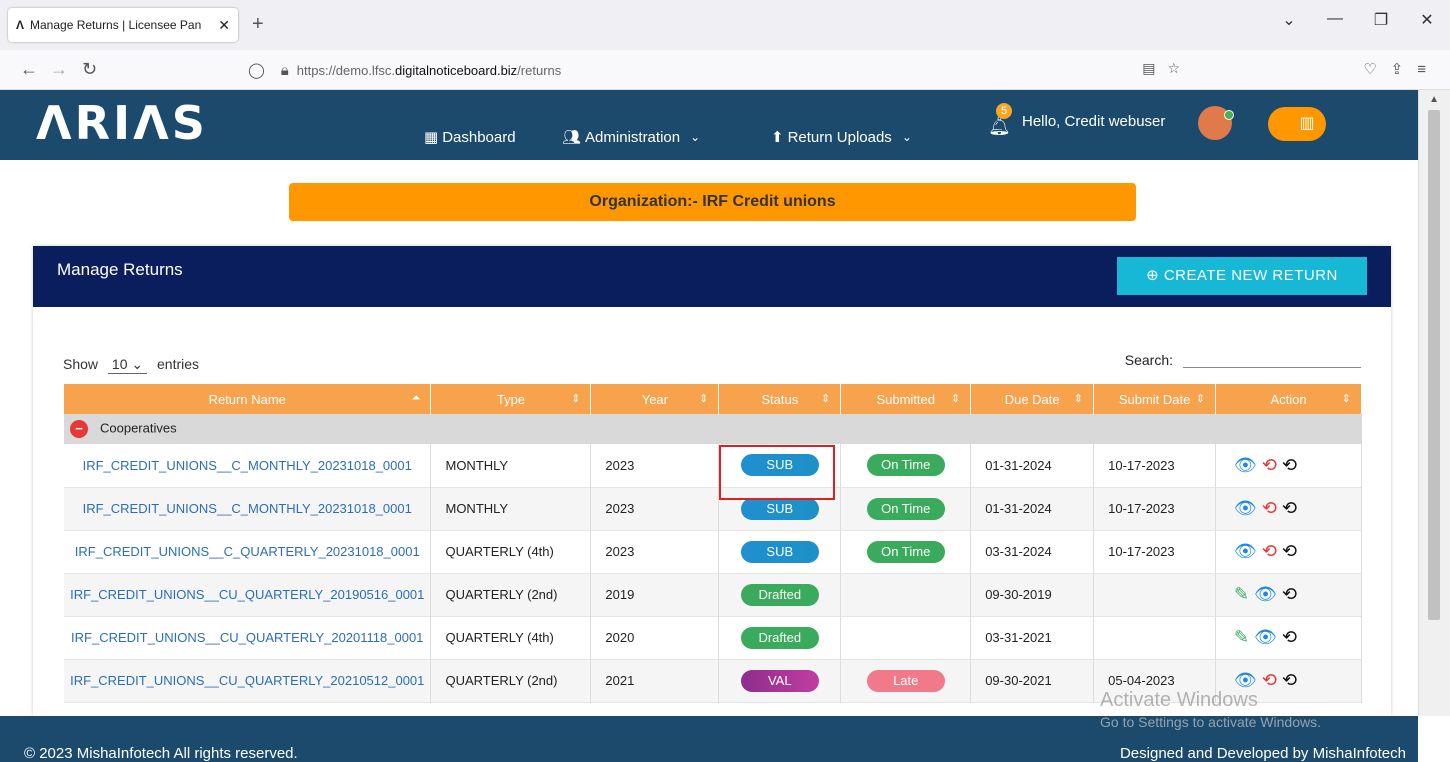 Image resolution: width=1450 pixels, height=762 pixels. Describe the element at coordinates (712, 276) in the screenshot. I see `card-header: Manage Returns ⊕ CREATE NEW RETURN` at that location.